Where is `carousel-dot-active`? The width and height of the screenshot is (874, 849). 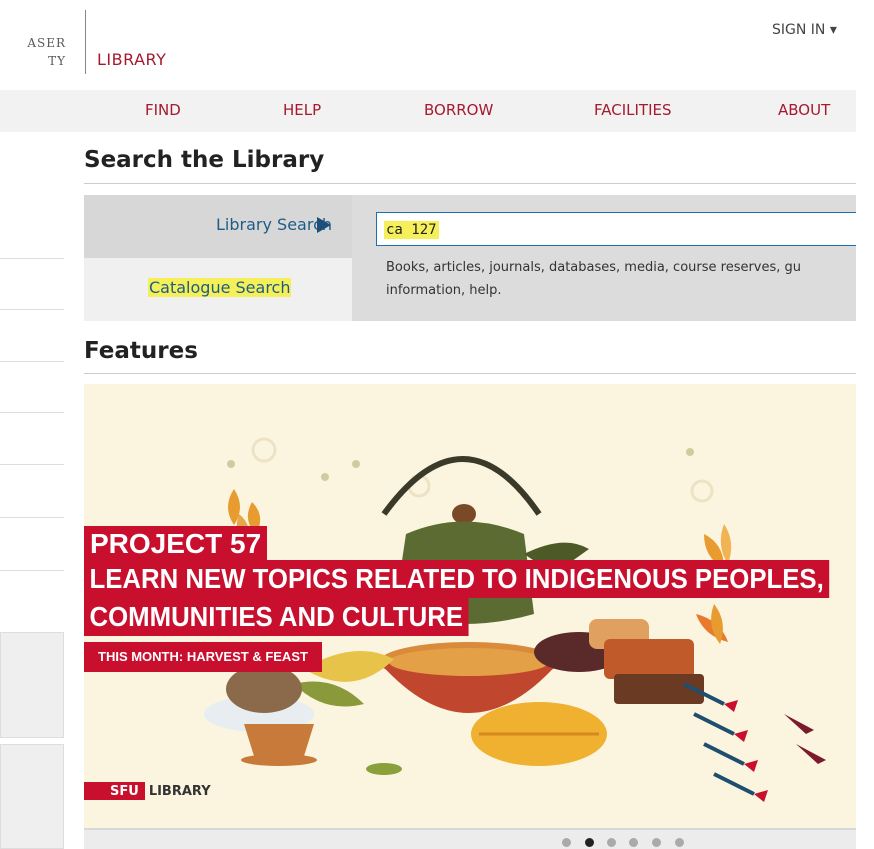 carousel-dot-active is located at coordinates (589, 842).